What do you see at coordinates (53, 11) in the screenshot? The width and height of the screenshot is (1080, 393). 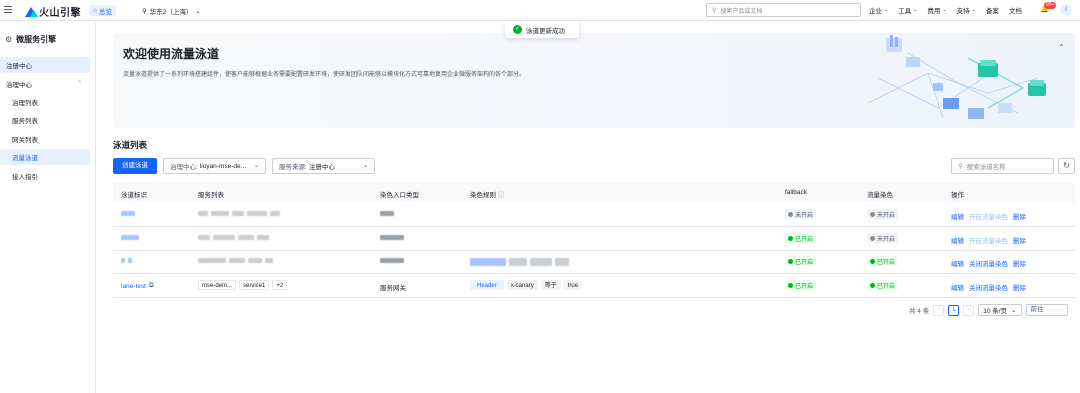 I see `brand-logo: 火山引擎` at bounding box center [53, 11].